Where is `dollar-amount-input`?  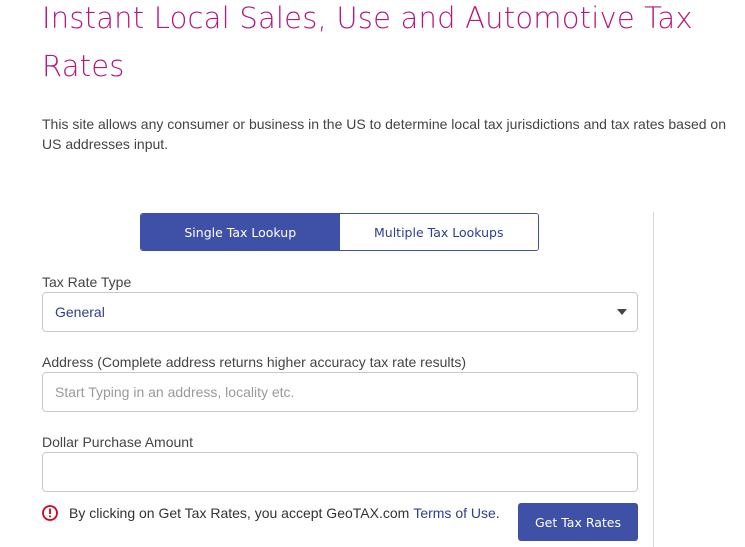
dollar-amount-input is located at coordinates (340, 472).